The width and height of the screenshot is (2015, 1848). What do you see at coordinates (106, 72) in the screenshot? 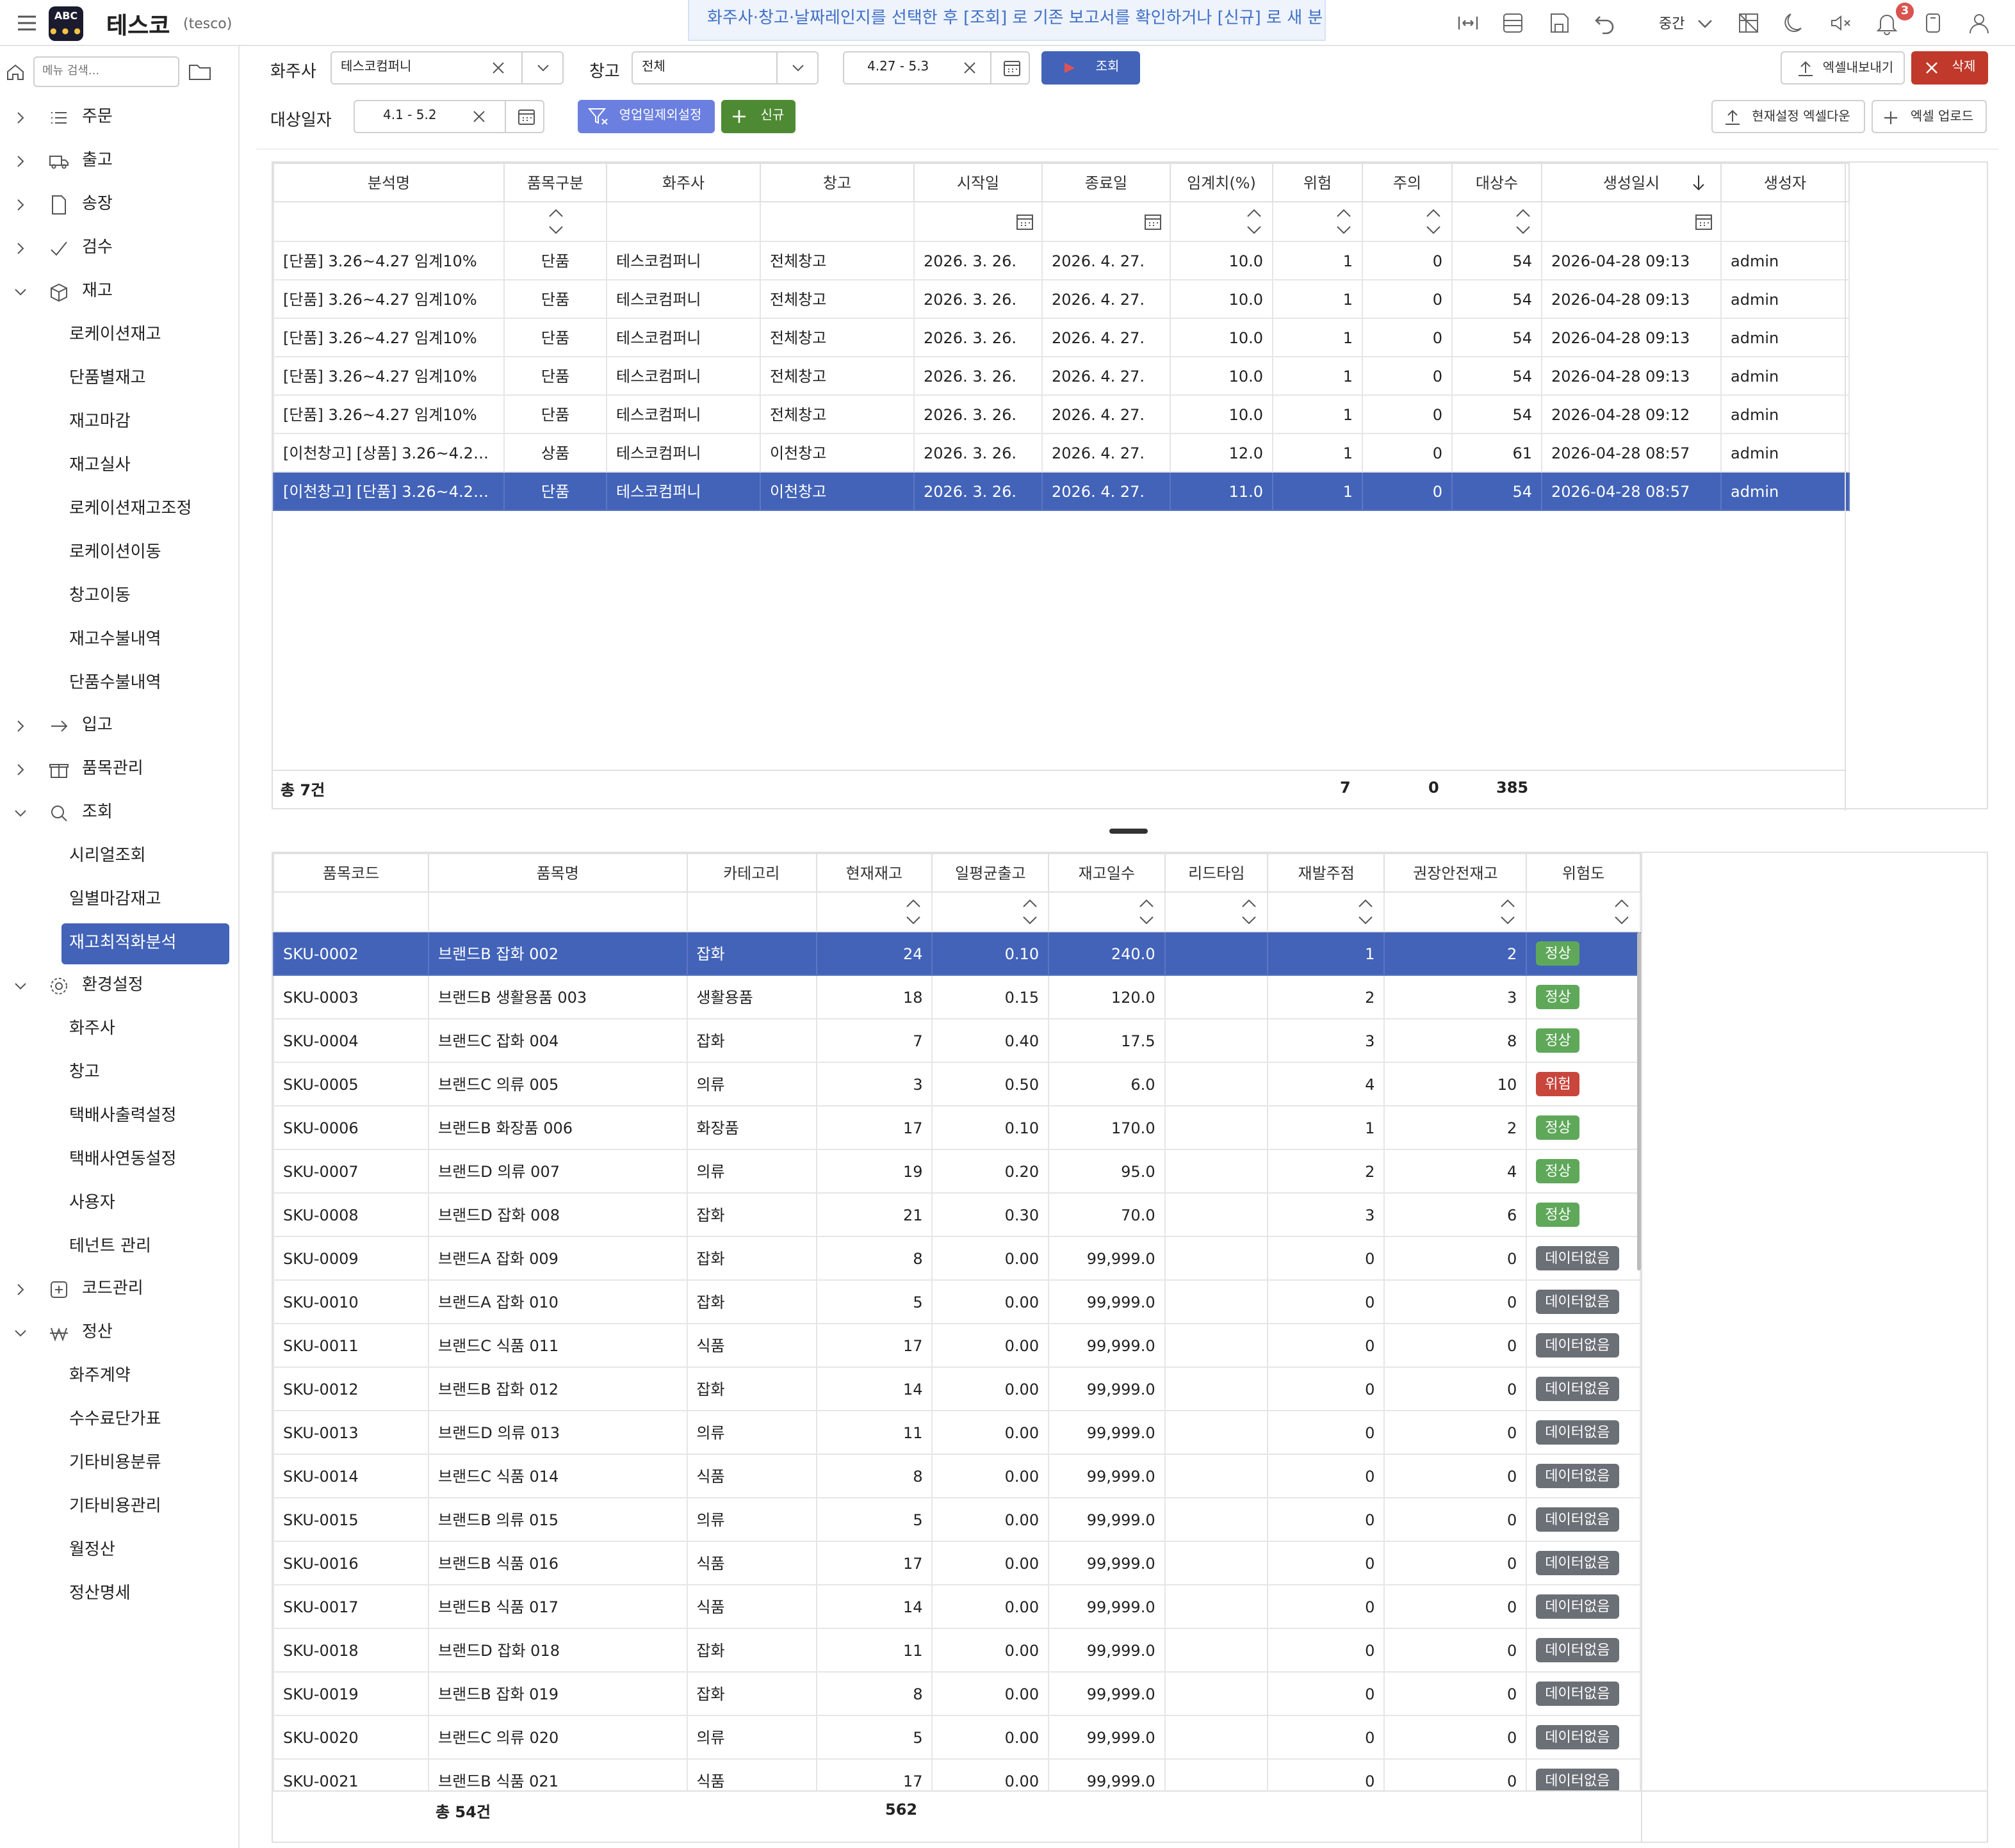
I see `menu-search-input` at bounding box center [106, 72].